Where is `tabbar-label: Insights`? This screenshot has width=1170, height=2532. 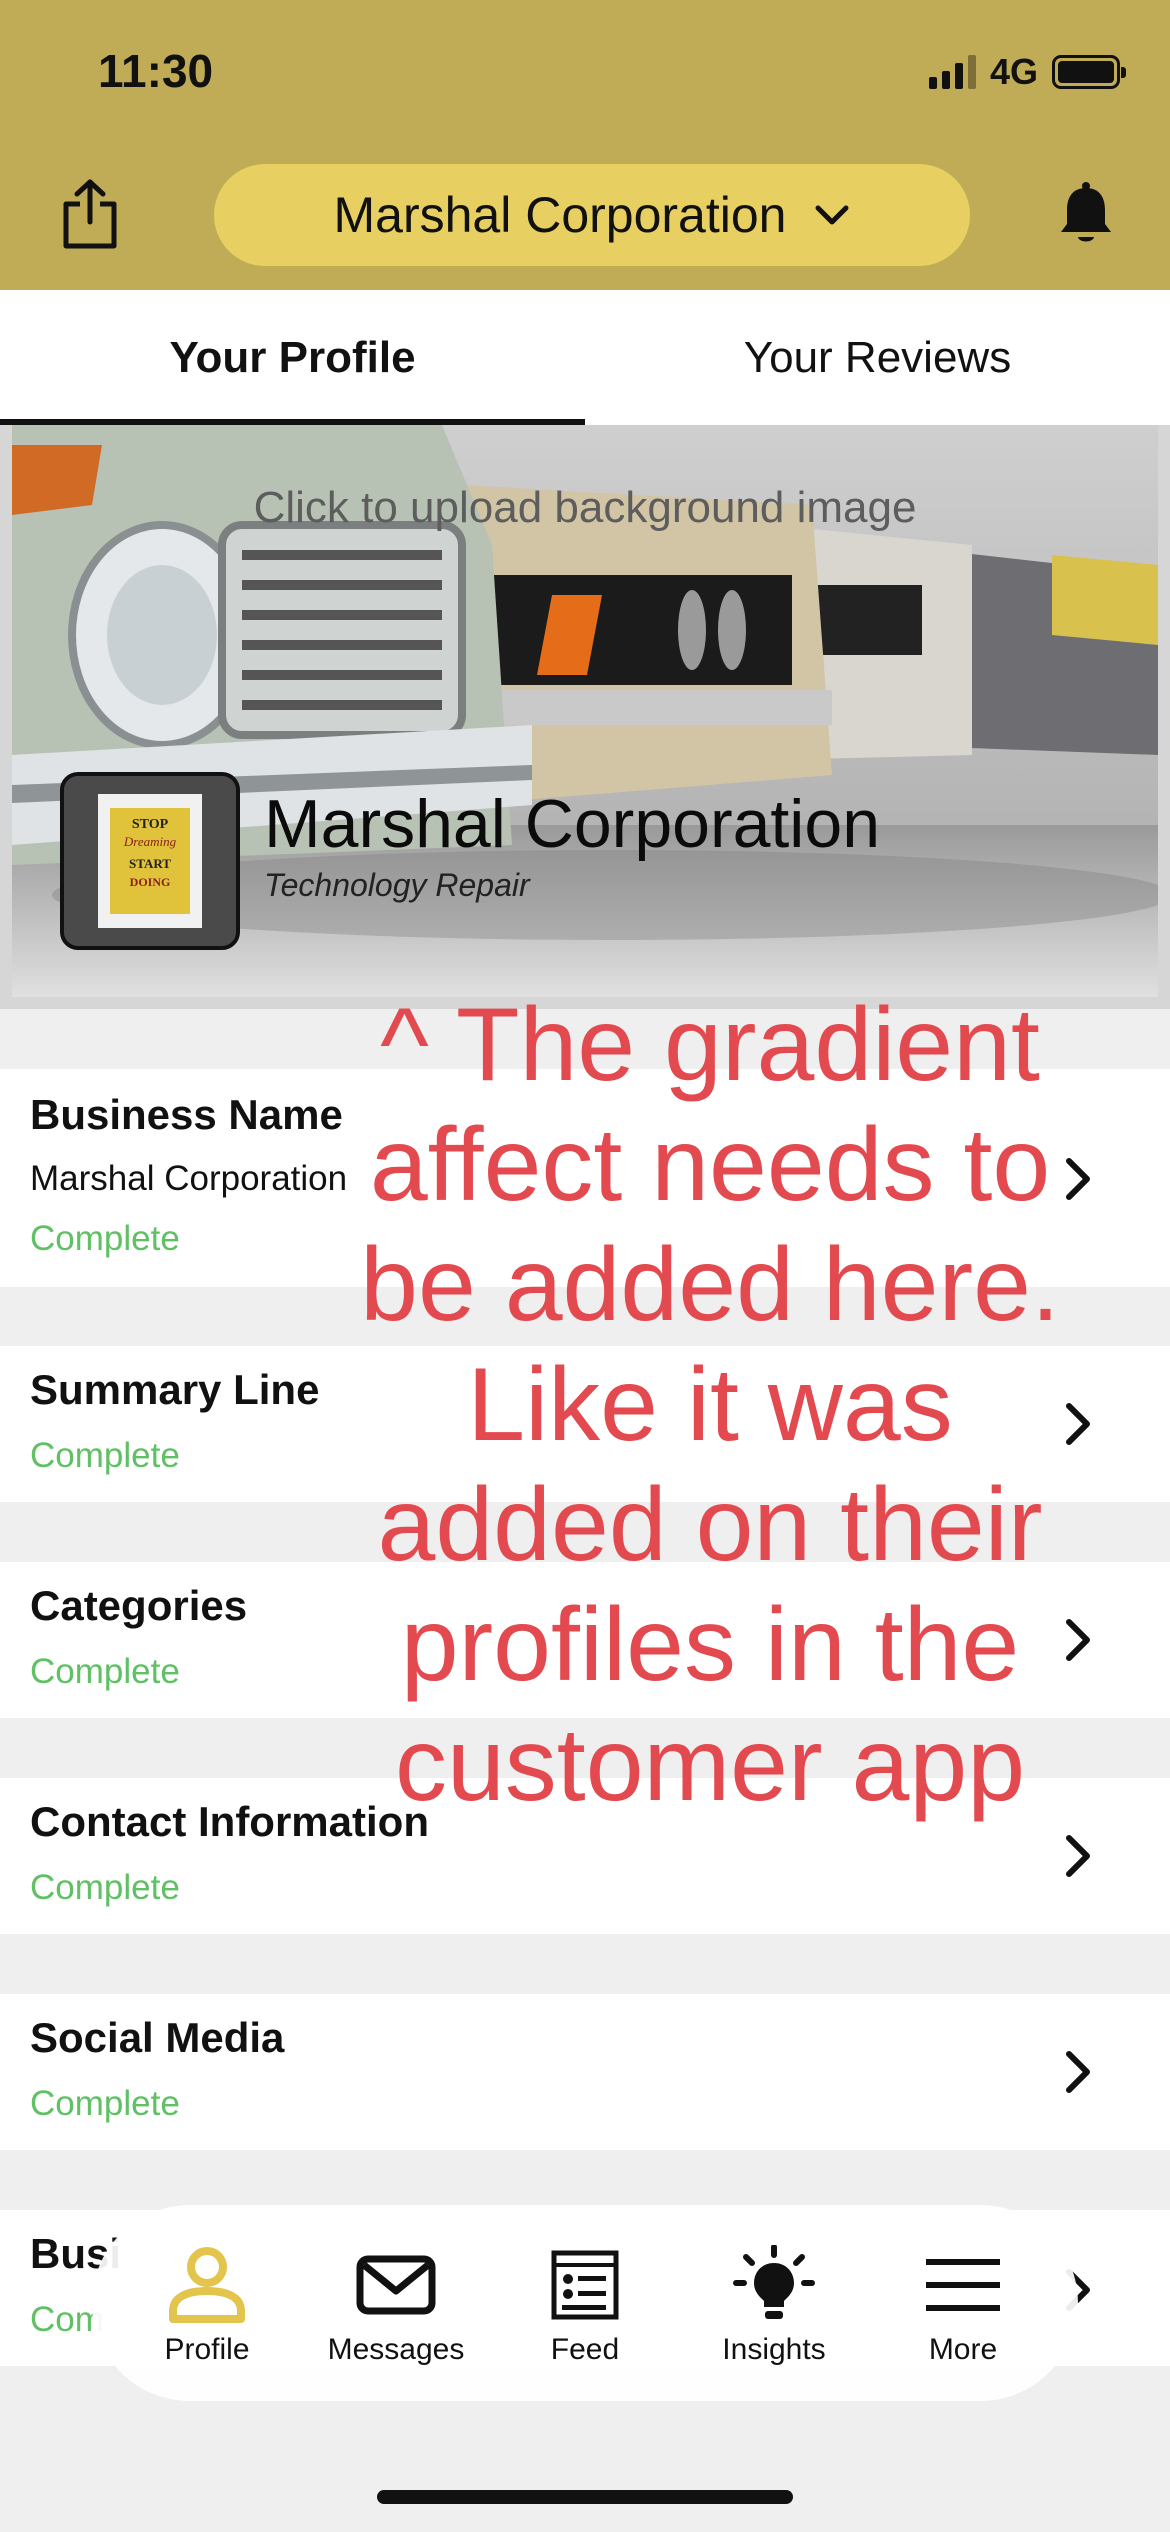 tabbar-label: Insights is located at coordinates (774, 2349).